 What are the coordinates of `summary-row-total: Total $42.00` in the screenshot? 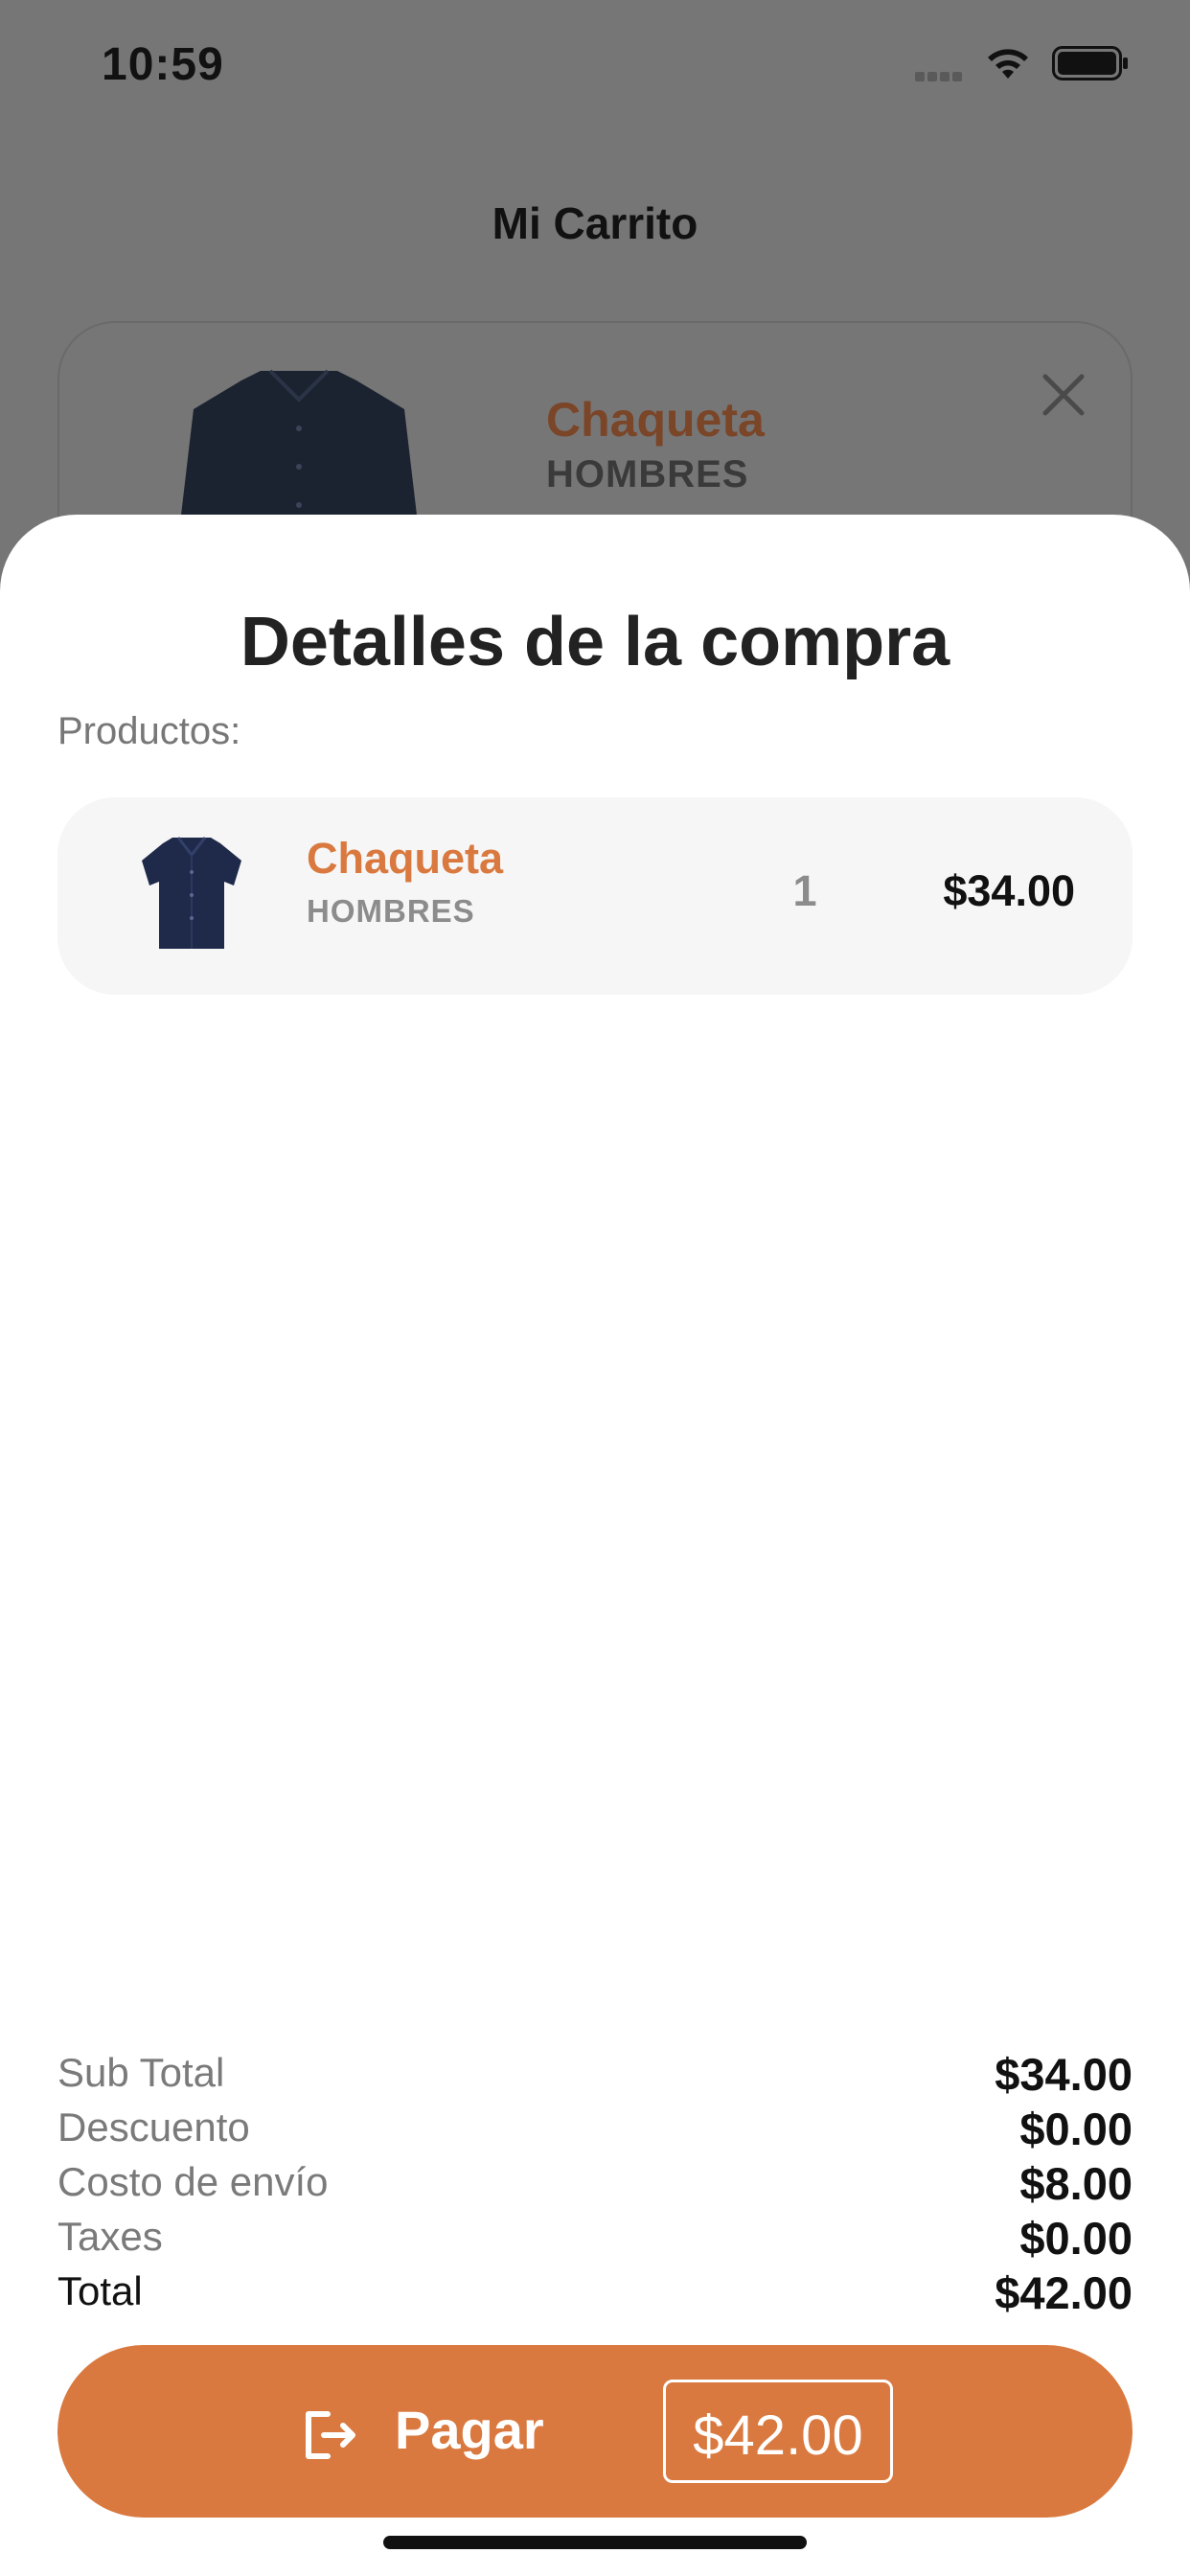 It's located at (595, 2292).